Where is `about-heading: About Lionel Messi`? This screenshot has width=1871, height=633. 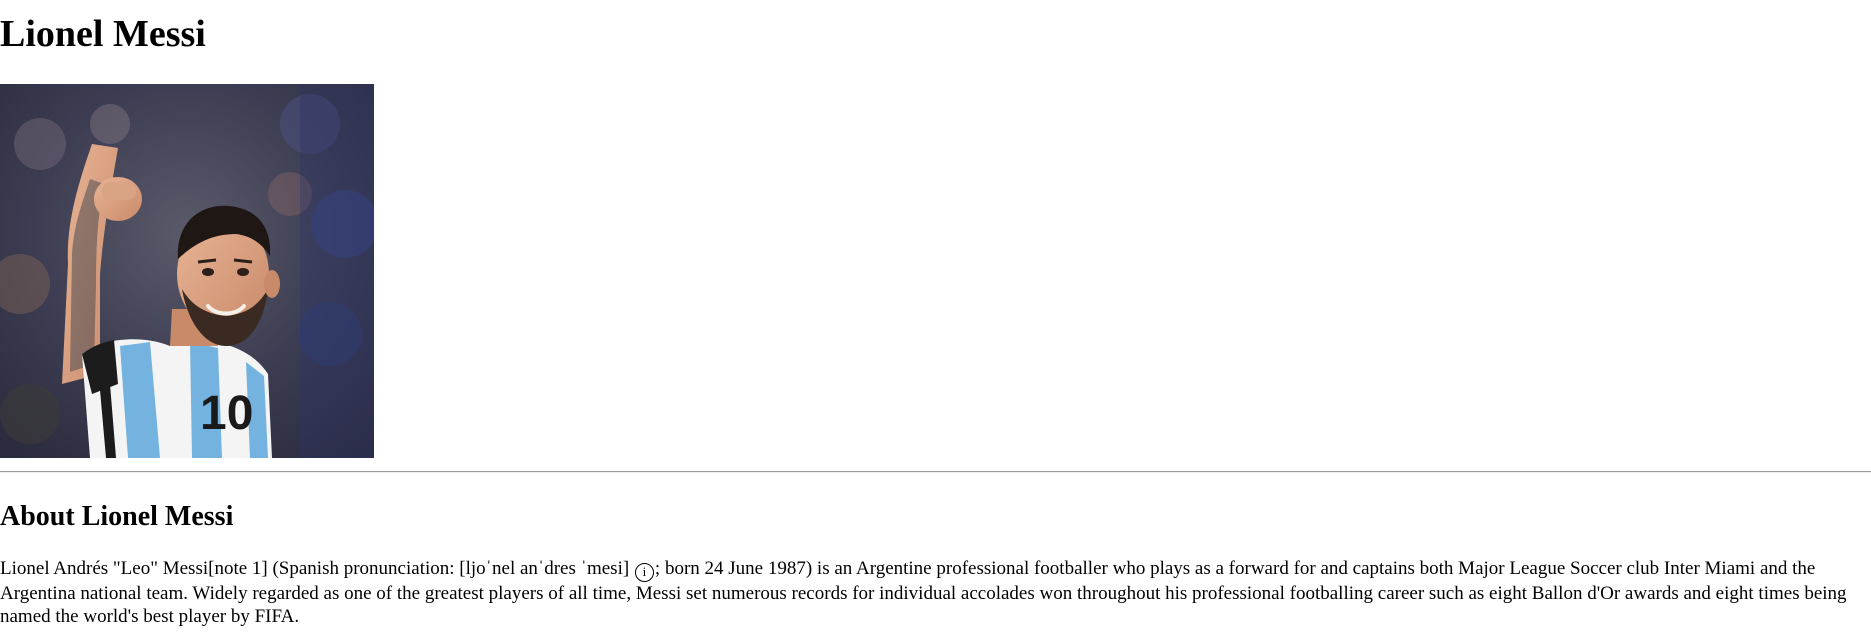 about-heading: About Lionel Messi is located at coordinates (117, 516).